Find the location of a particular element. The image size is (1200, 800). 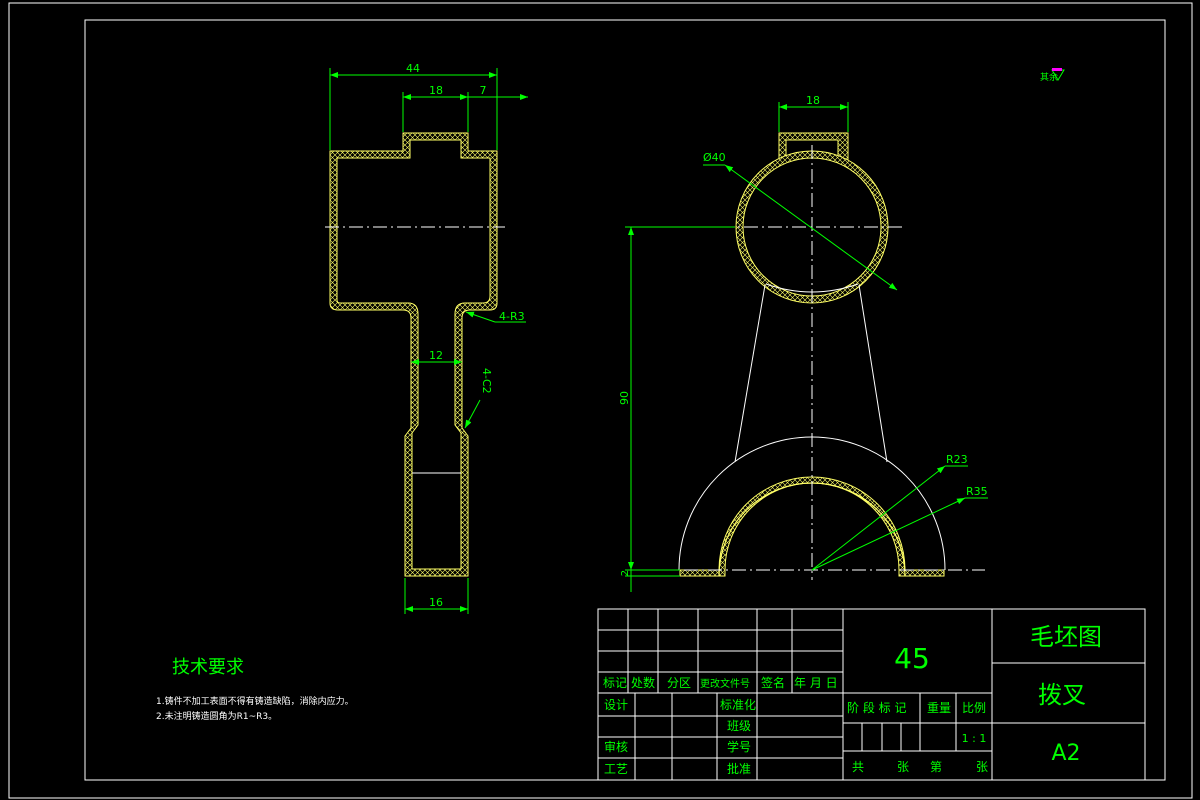

dim-inner-radius: R23 is located at coordinates (957, 459).